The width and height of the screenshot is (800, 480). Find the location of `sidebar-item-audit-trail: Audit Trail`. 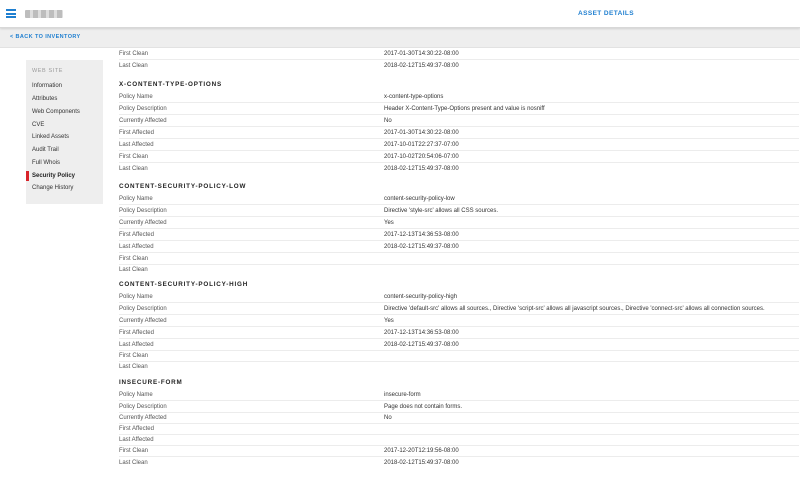

sidebar-item-audit-trail: Audit Trail is located at coordinates (45, 150).